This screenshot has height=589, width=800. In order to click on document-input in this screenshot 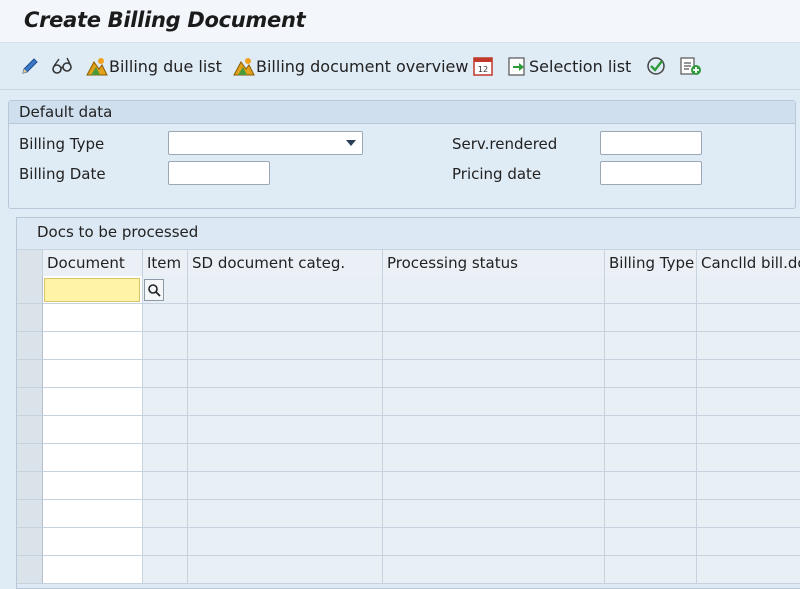, I will do `click(92, 290)`.